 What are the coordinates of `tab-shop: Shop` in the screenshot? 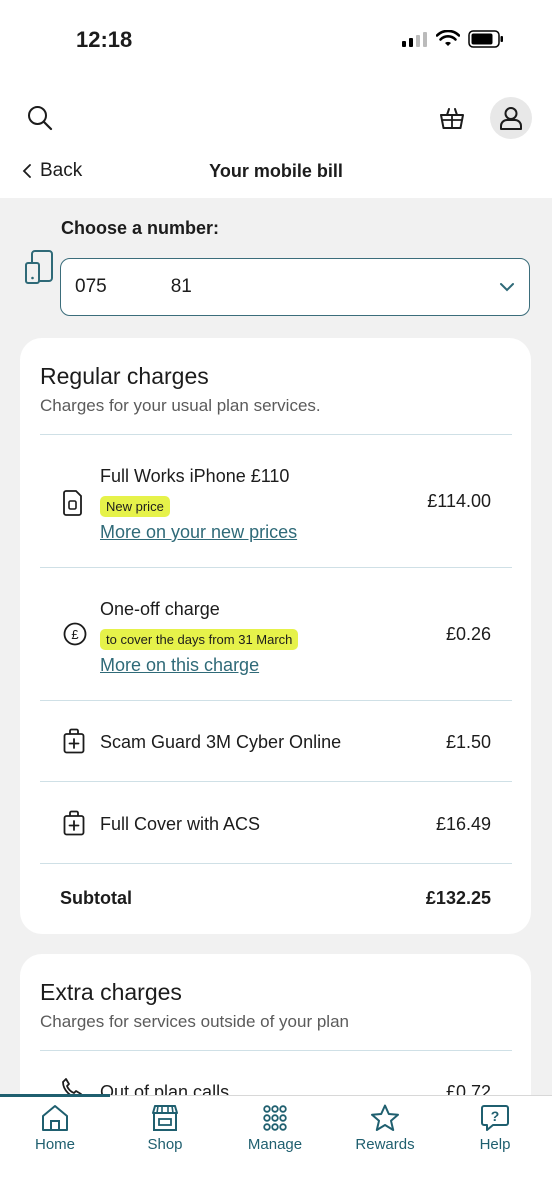 It's located at (165, 1128).